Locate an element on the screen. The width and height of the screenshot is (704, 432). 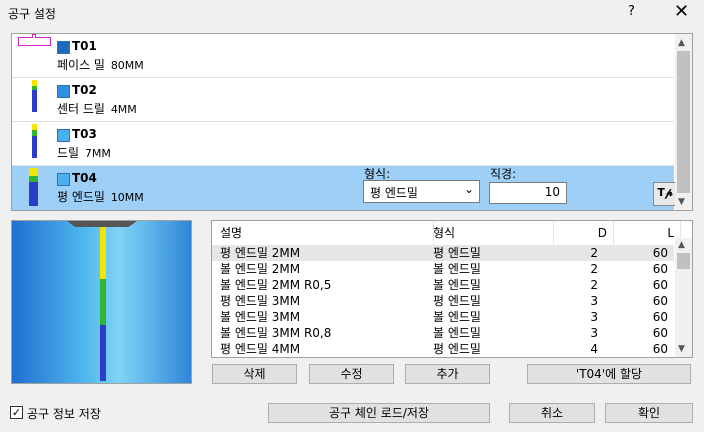
preview-flute-top-icon is located at coordinates (103, 253).